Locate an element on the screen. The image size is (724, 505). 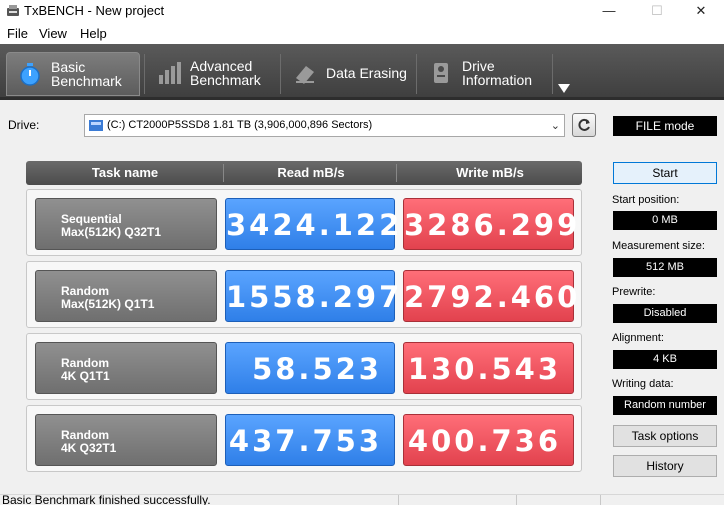
menu-bar: File View Help is located at coordinates (362, 33).